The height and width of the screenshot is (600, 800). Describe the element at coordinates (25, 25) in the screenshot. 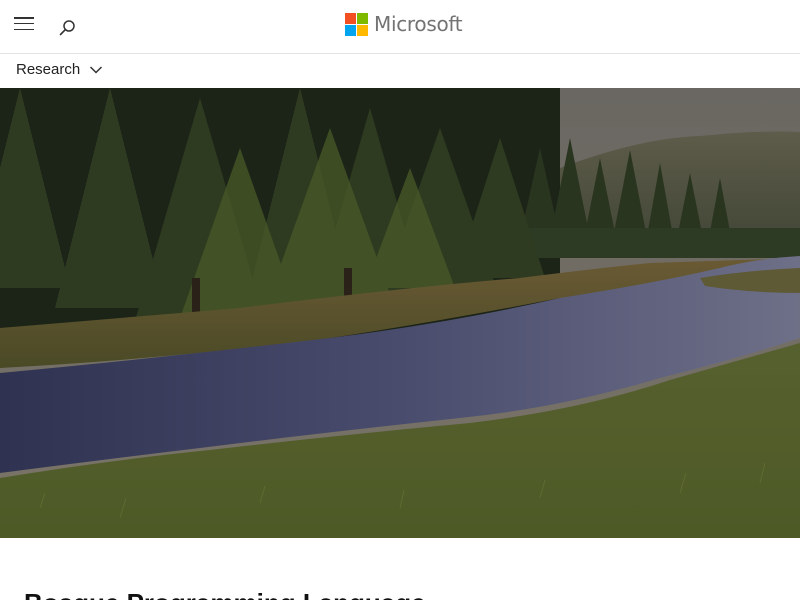

I see `hamburger-menu-icon` at that location.